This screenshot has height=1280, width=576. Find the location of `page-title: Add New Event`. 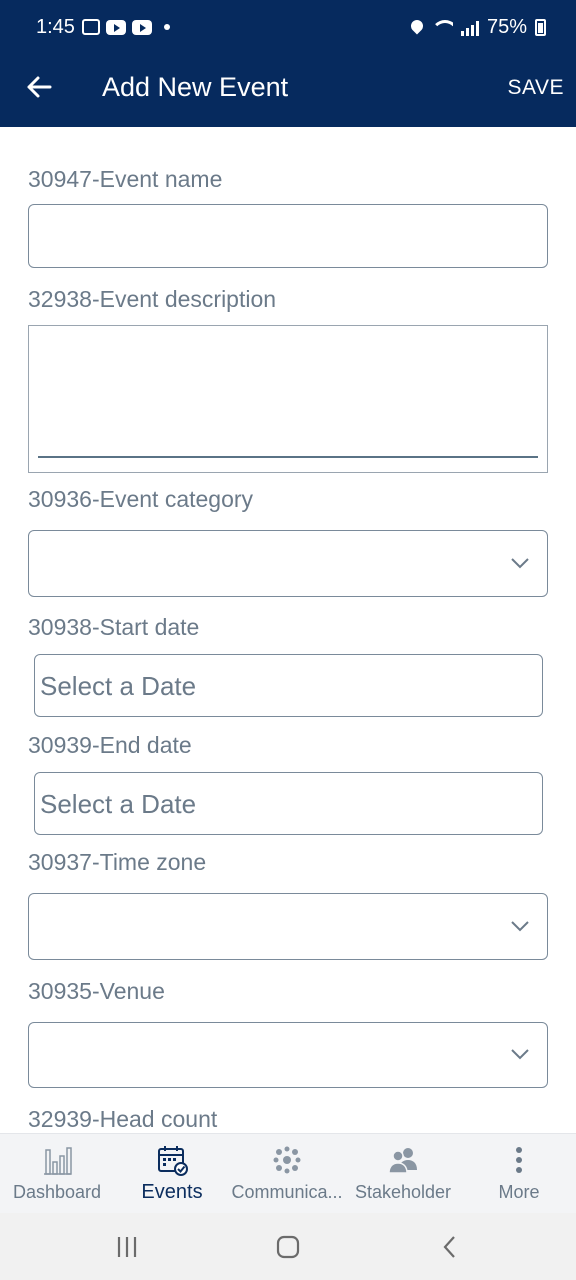

page-title: Add New Event is located at coordinates (195, 87).